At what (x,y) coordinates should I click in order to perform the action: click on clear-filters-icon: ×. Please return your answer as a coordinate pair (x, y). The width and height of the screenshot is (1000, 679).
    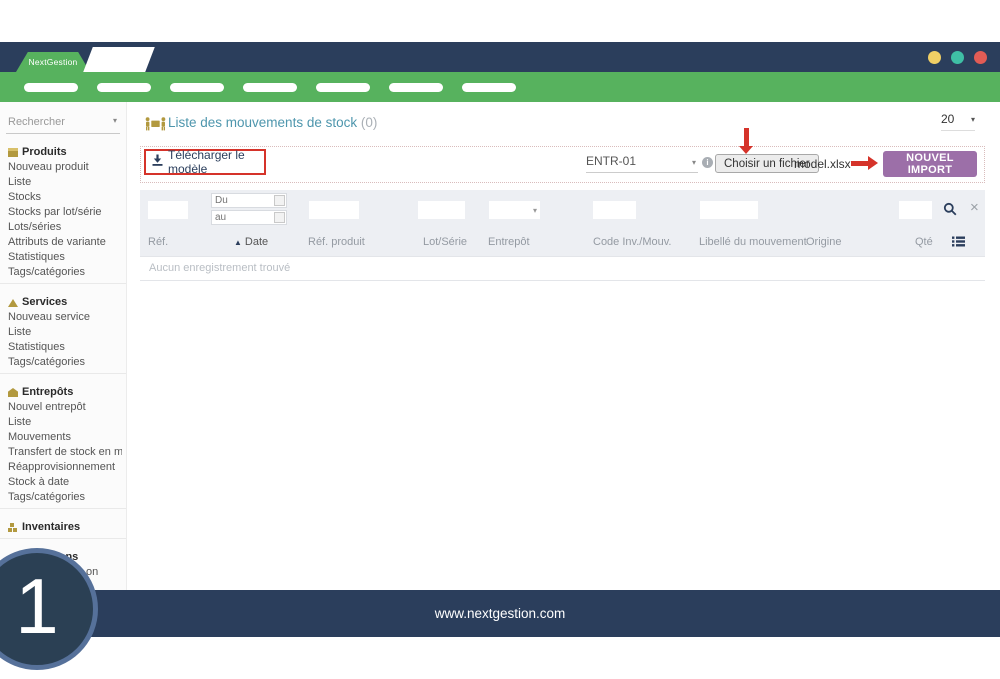
    Looking at the image, I should click on (974, 207).